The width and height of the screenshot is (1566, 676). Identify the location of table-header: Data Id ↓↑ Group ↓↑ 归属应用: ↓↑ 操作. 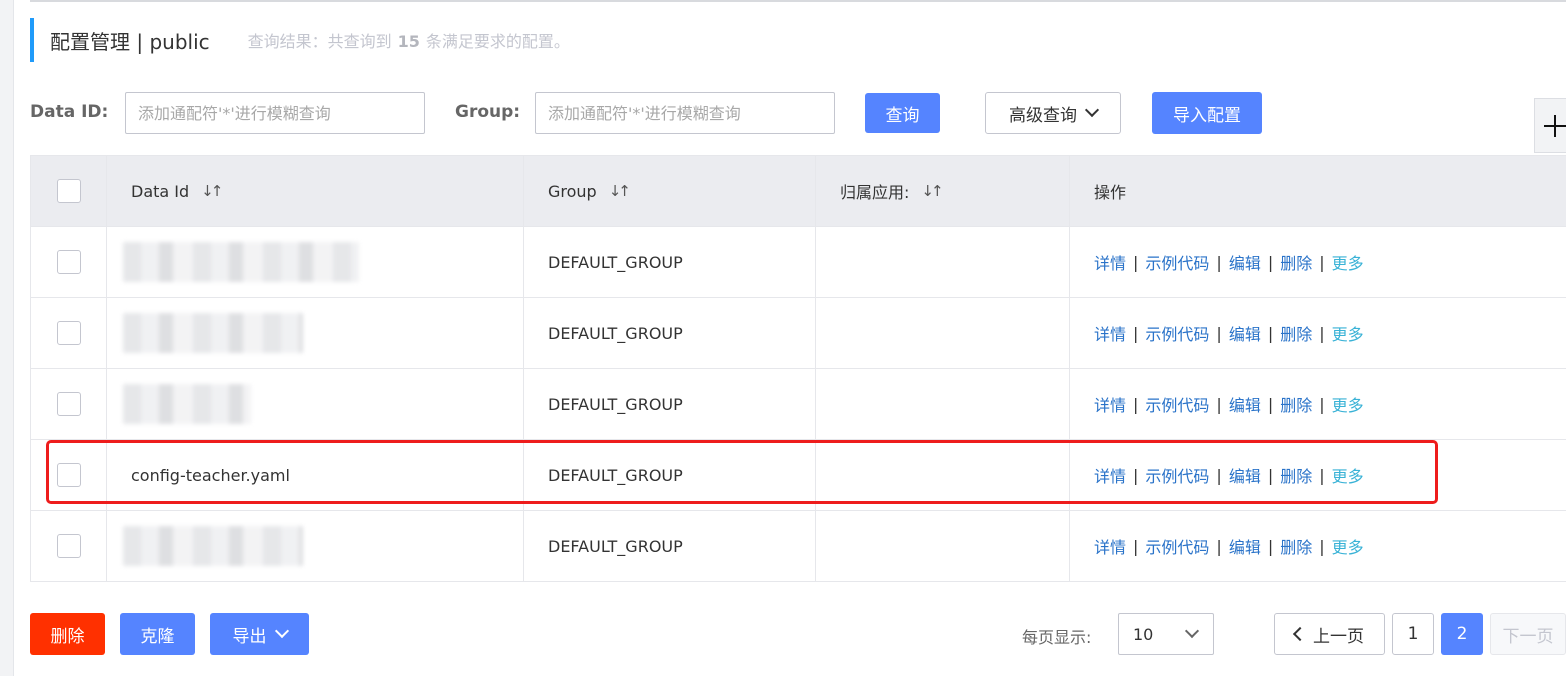
(798, 191).